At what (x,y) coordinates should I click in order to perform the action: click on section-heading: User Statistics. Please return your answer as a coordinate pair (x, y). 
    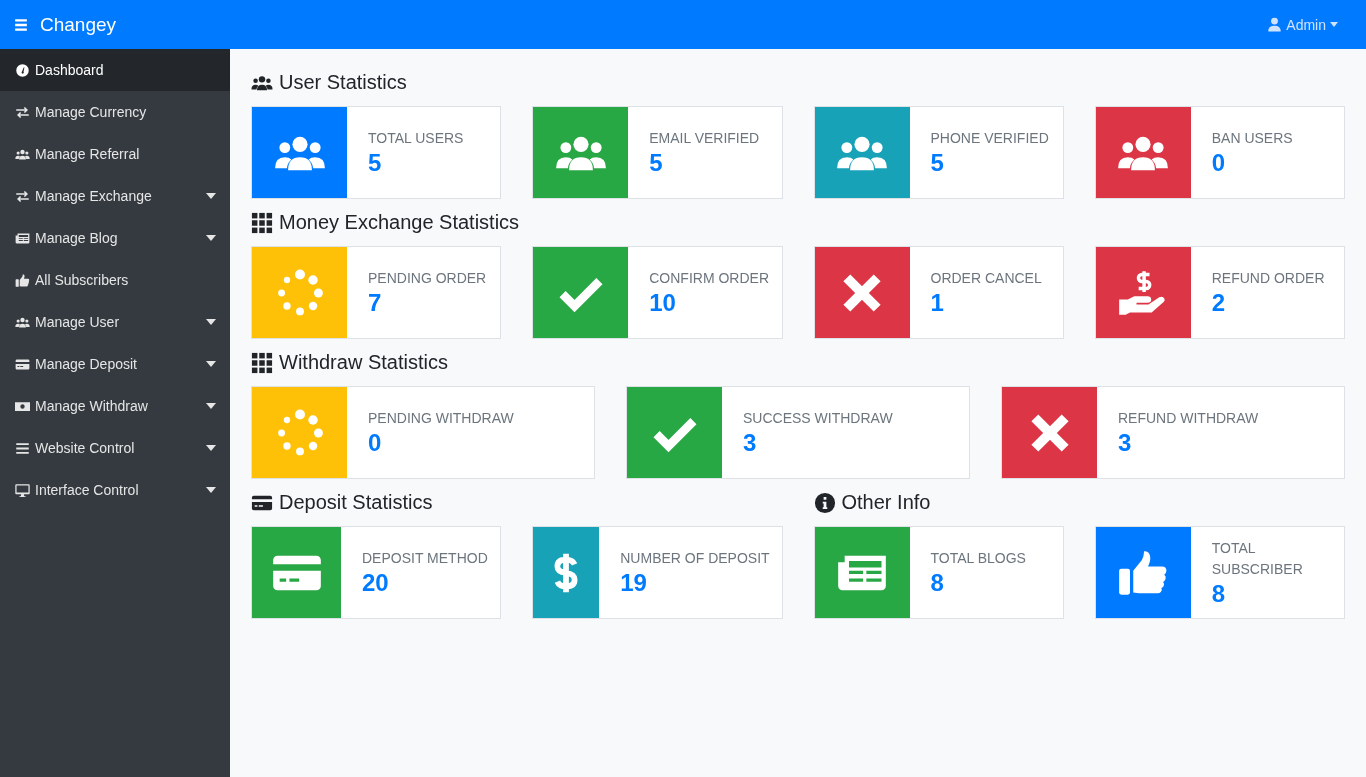
    Looking at the image, I should click on (343, 82).